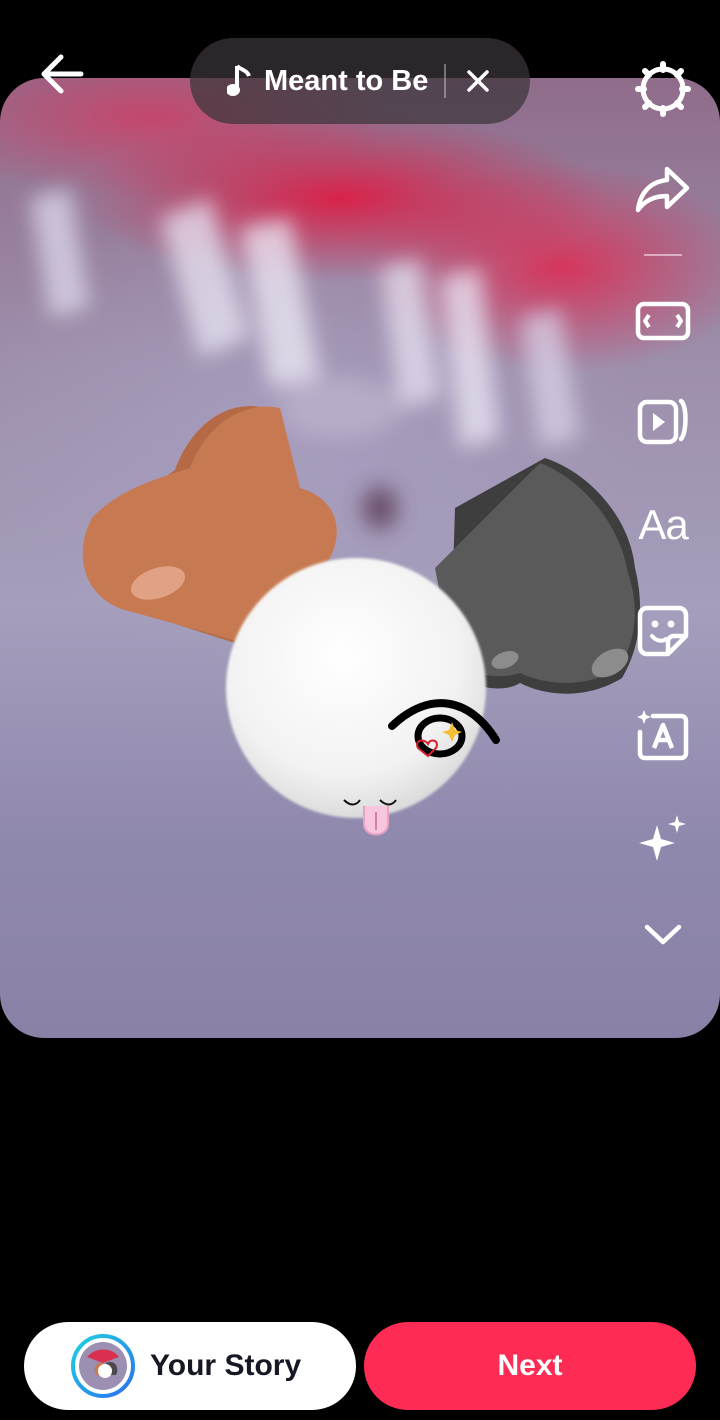 The height and width of the screenshot is (1420, 720). What do you see at coordinates (445, 81) in the screenshot?
I see `pill-divider` at bounding box center [445, 81].